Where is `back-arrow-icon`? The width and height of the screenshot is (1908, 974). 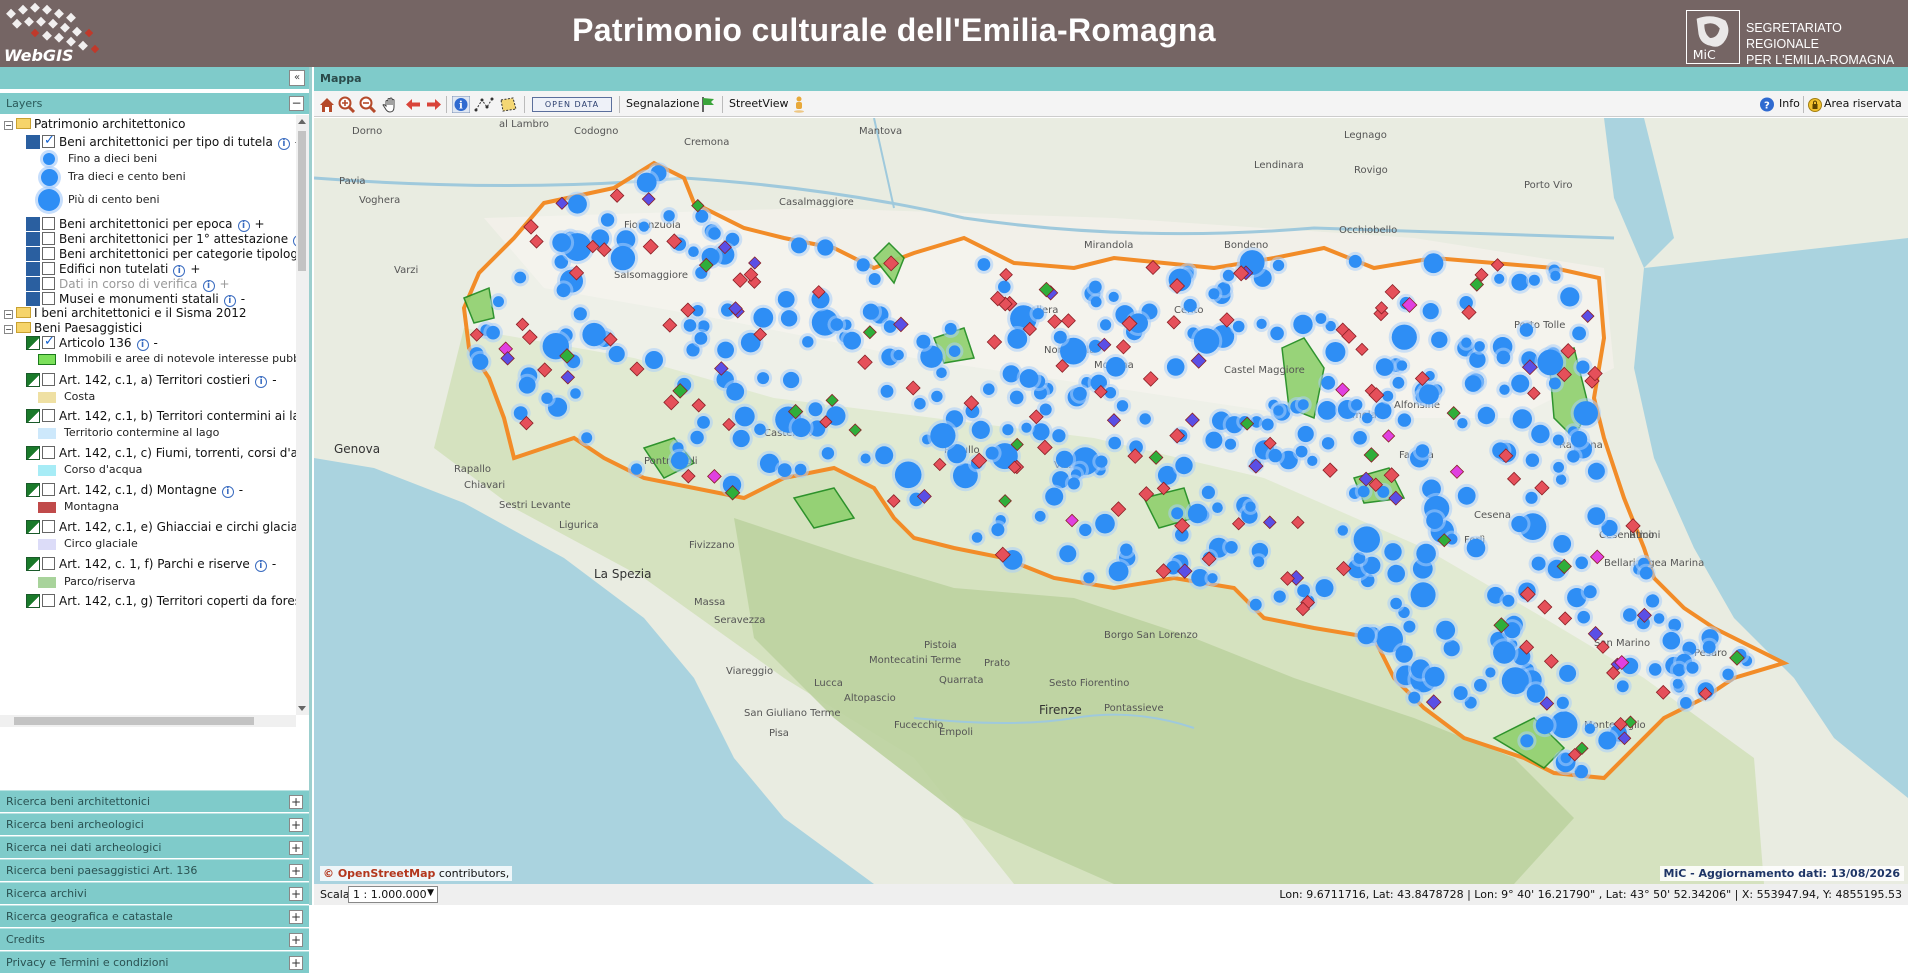 back-arrow-icon is located at coordinates (413, 104).